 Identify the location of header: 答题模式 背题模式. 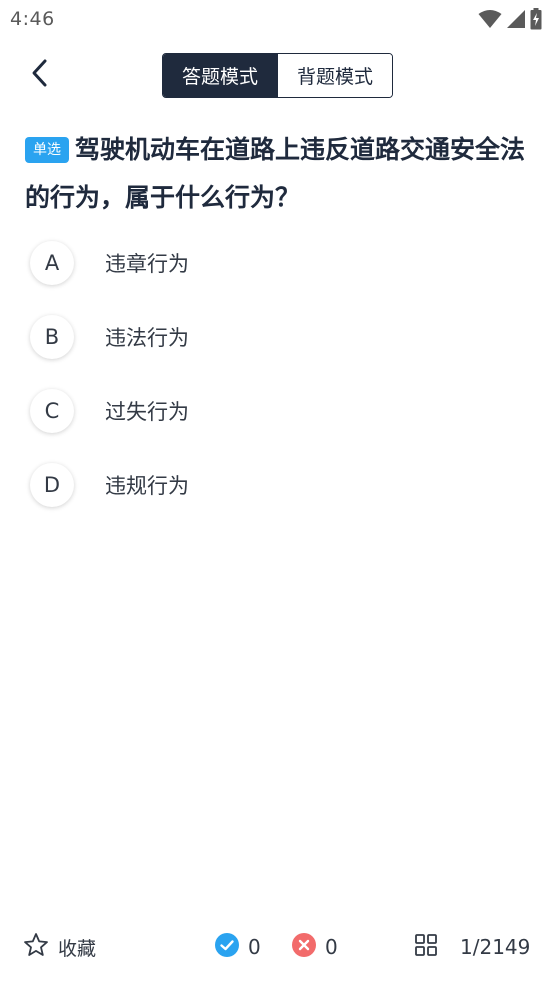
(277, 75).